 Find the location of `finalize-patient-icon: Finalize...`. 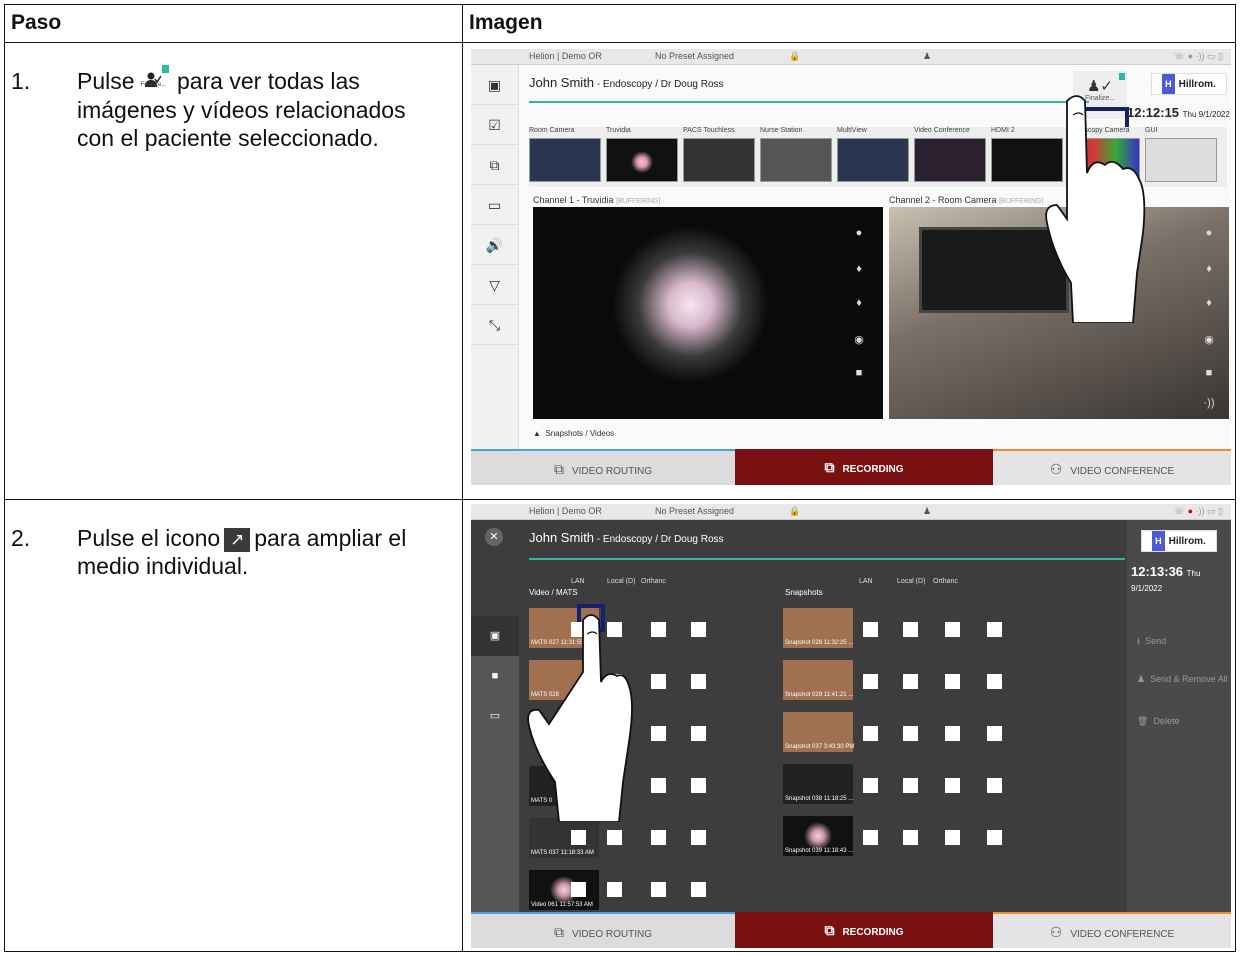

finalize-patient-icon: Finalize... is located at coordinates (154, 80).